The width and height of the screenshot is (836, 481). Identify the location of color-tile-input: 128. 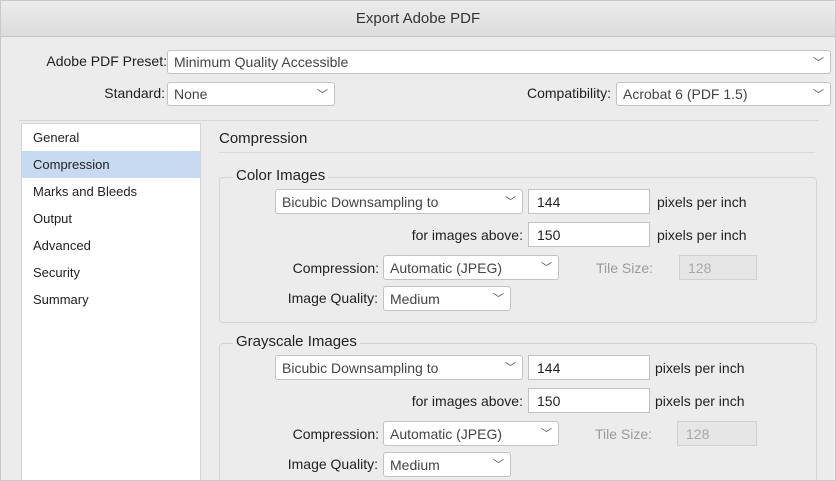
(718, 267).